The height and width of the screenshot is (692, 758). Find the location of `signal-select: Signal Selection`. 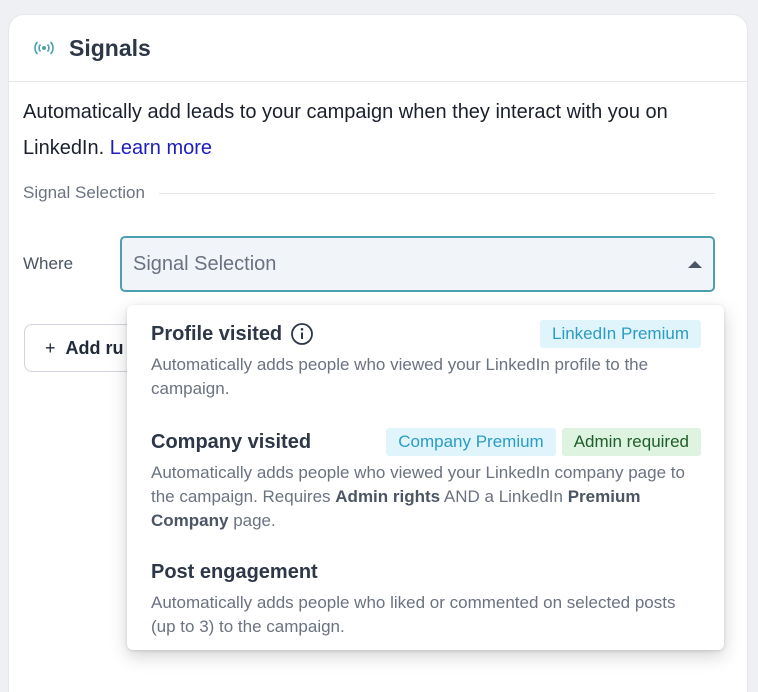

signal-select: Signal Selection is located at coordinates (417, 264).